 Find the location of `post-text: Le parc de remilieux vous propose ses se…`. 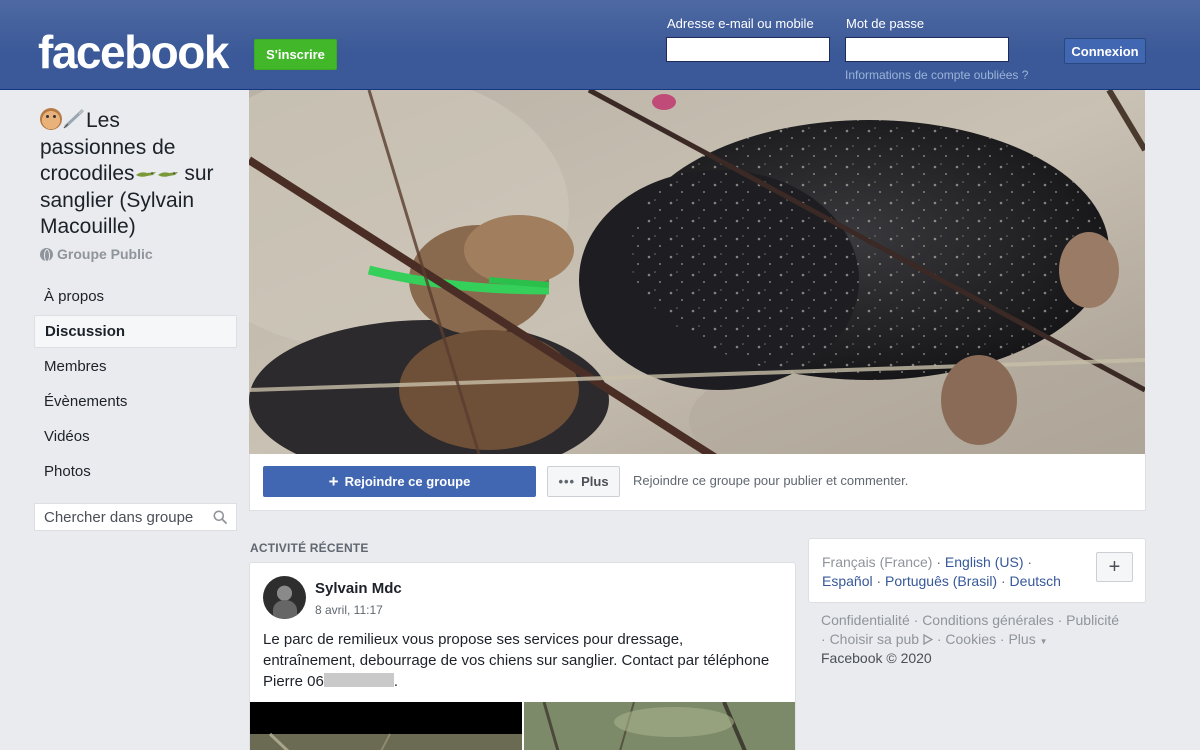

post-text: Le parc de remilieux vous propose ses se… is located at coordinates (525, 660).